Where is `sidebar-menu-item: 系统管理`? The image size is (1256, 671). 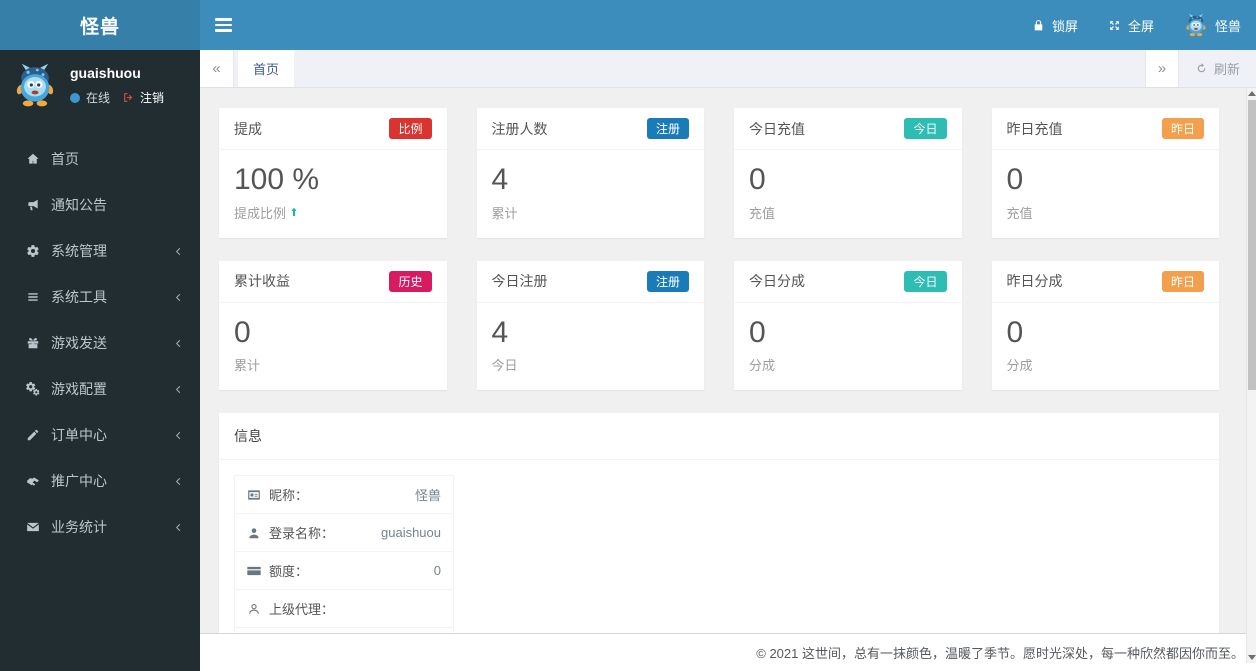
sidebar-menu-item: 系统管理 is located at coordinates (100, 251).